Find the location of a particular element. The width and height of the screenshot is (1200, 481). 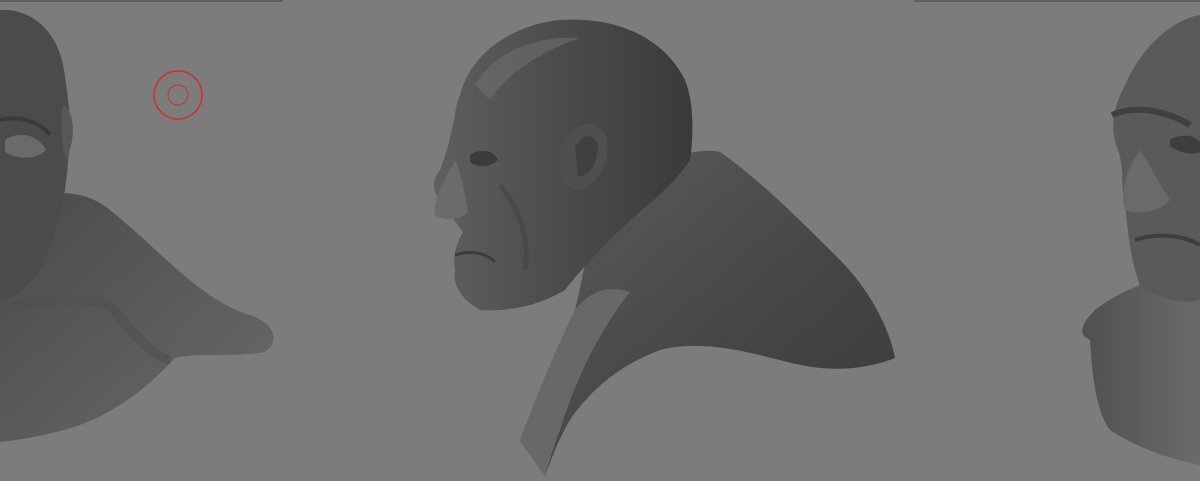

circle-brush-cursor-icon is located at coordinates (178, 95).